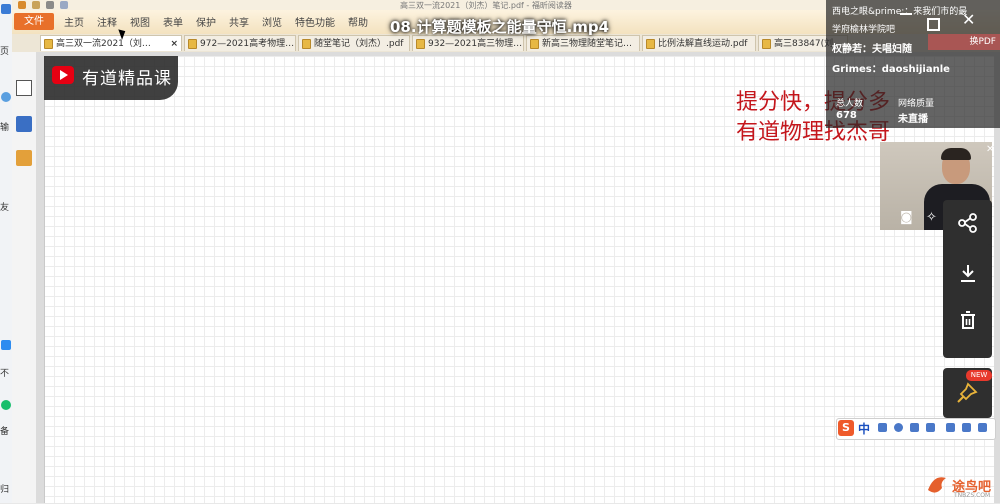  I want to click on live-status-value: 未直播, so click(913, 119).